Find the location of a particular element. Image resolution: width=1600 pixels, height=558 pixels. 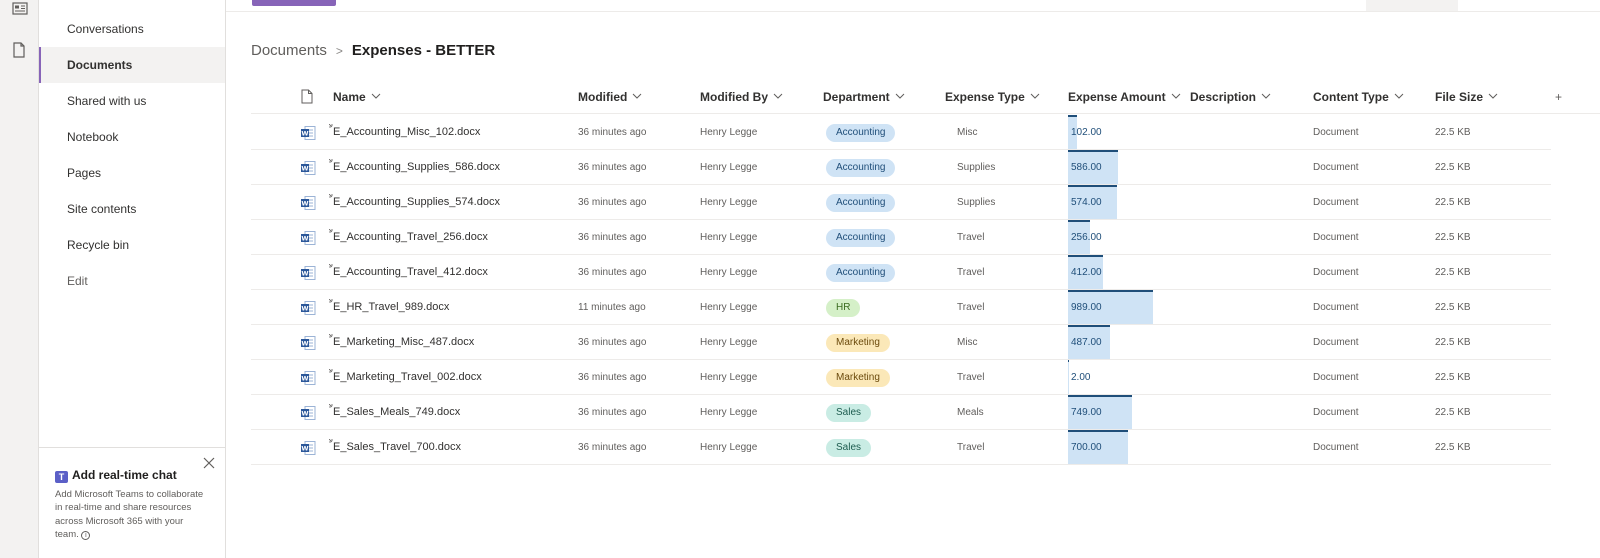

column-header-department: Department is located at coordinates (864, 97).